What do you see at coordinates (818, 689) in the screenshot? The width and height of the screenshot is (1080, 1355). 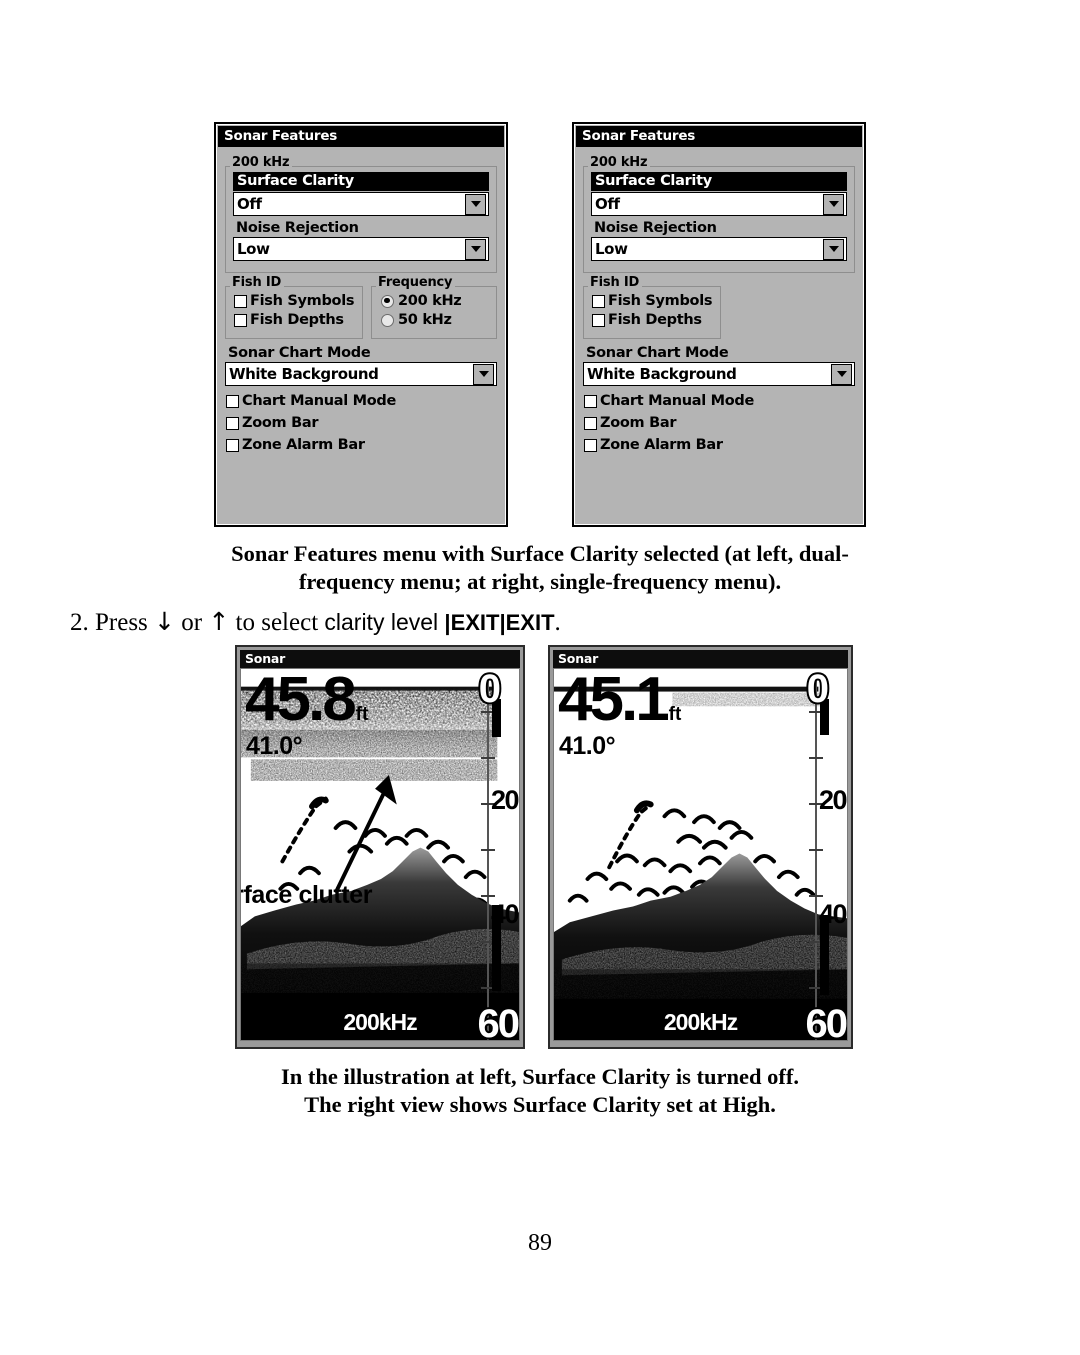 I see `scale-label-0: 0` at bounding box center [818, 689].